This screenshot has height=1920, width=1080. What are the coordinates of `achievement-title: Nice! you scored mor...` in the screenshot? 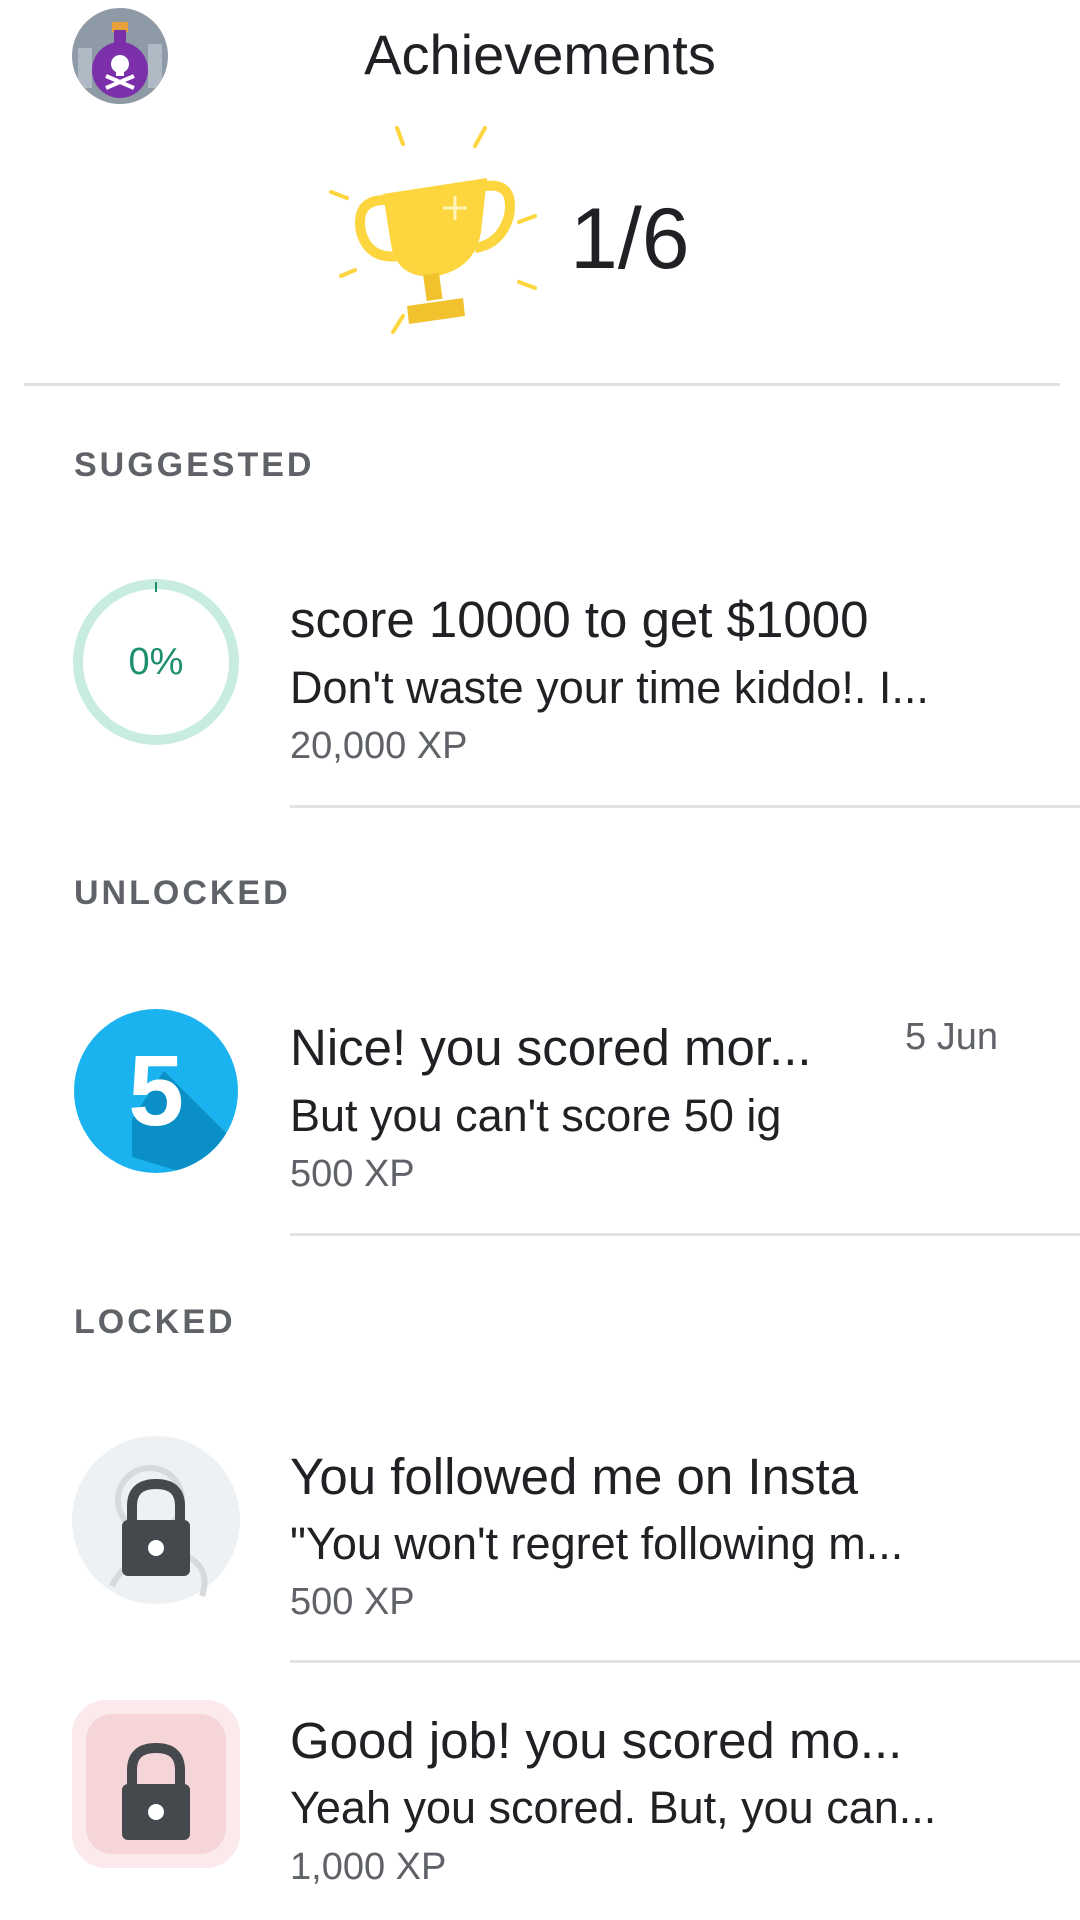 It's located at (551, 1047).